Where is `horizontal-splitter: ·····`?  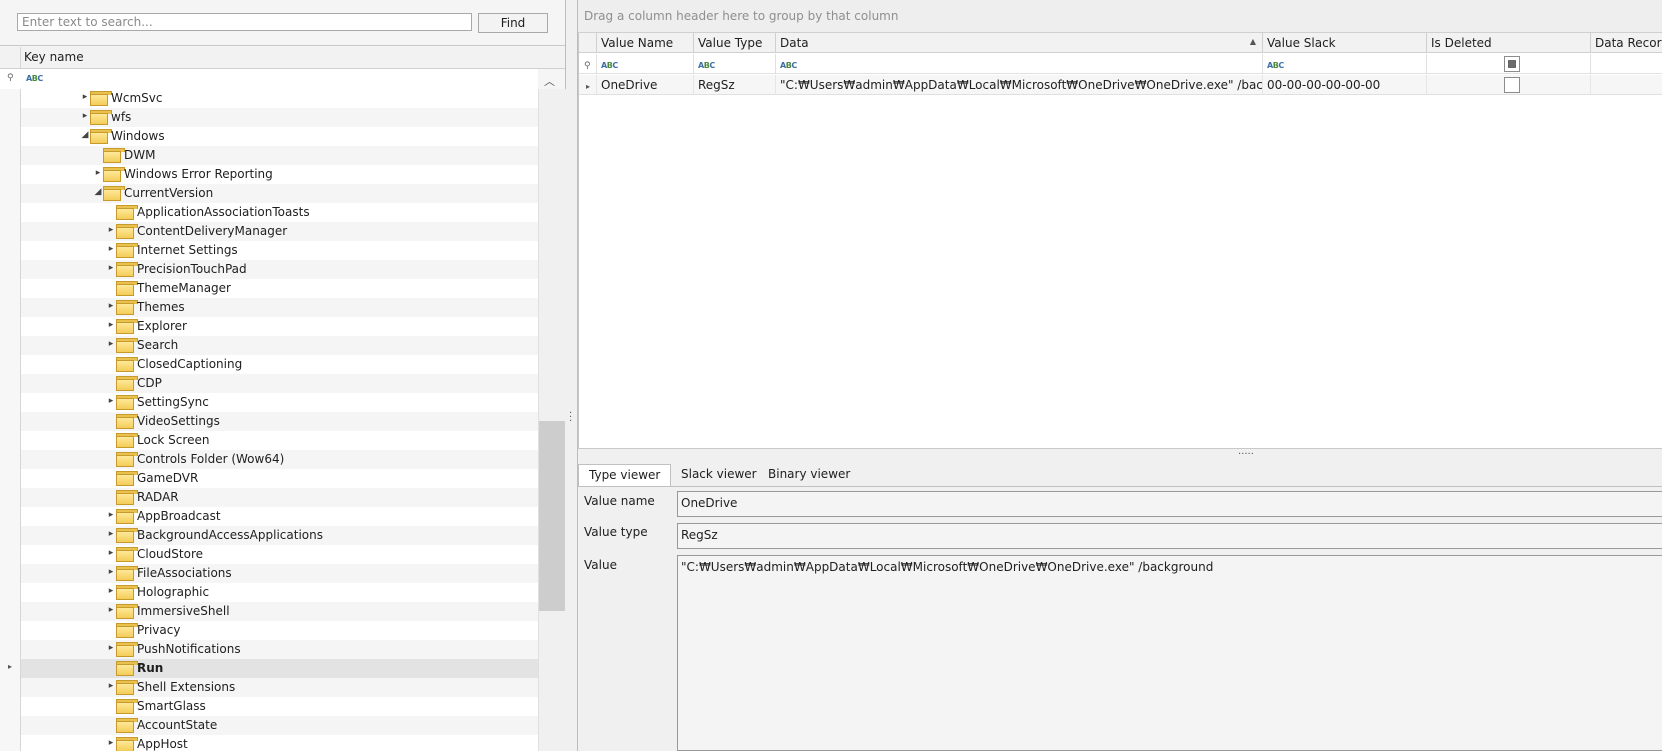 horizontal-splitter: ····· is located at coordinates (1120, 454).